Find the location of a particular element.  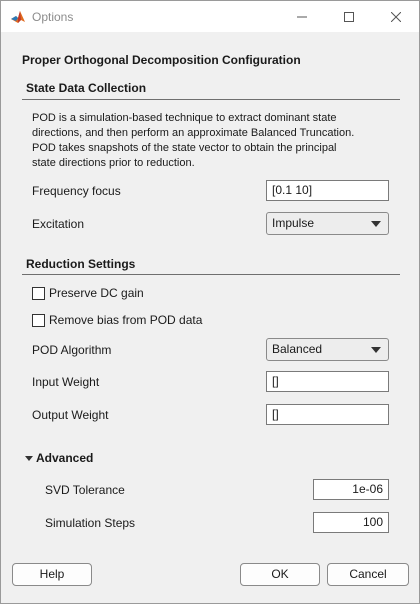

matlab-logo-icon is located at coordinates (18, 17).